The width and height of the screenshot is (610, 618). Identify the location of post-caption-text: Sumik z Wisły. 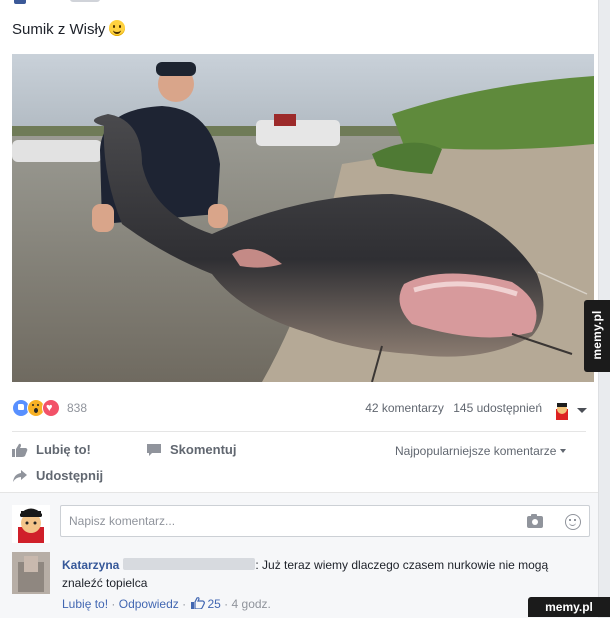
(59, 29).